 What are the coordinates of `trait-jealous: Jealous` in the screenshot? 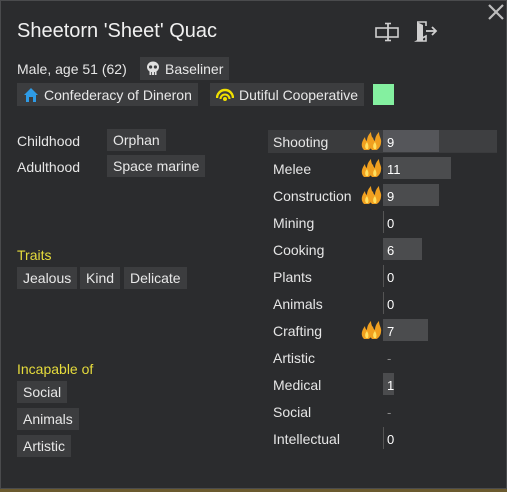 It's located at (47, 278).